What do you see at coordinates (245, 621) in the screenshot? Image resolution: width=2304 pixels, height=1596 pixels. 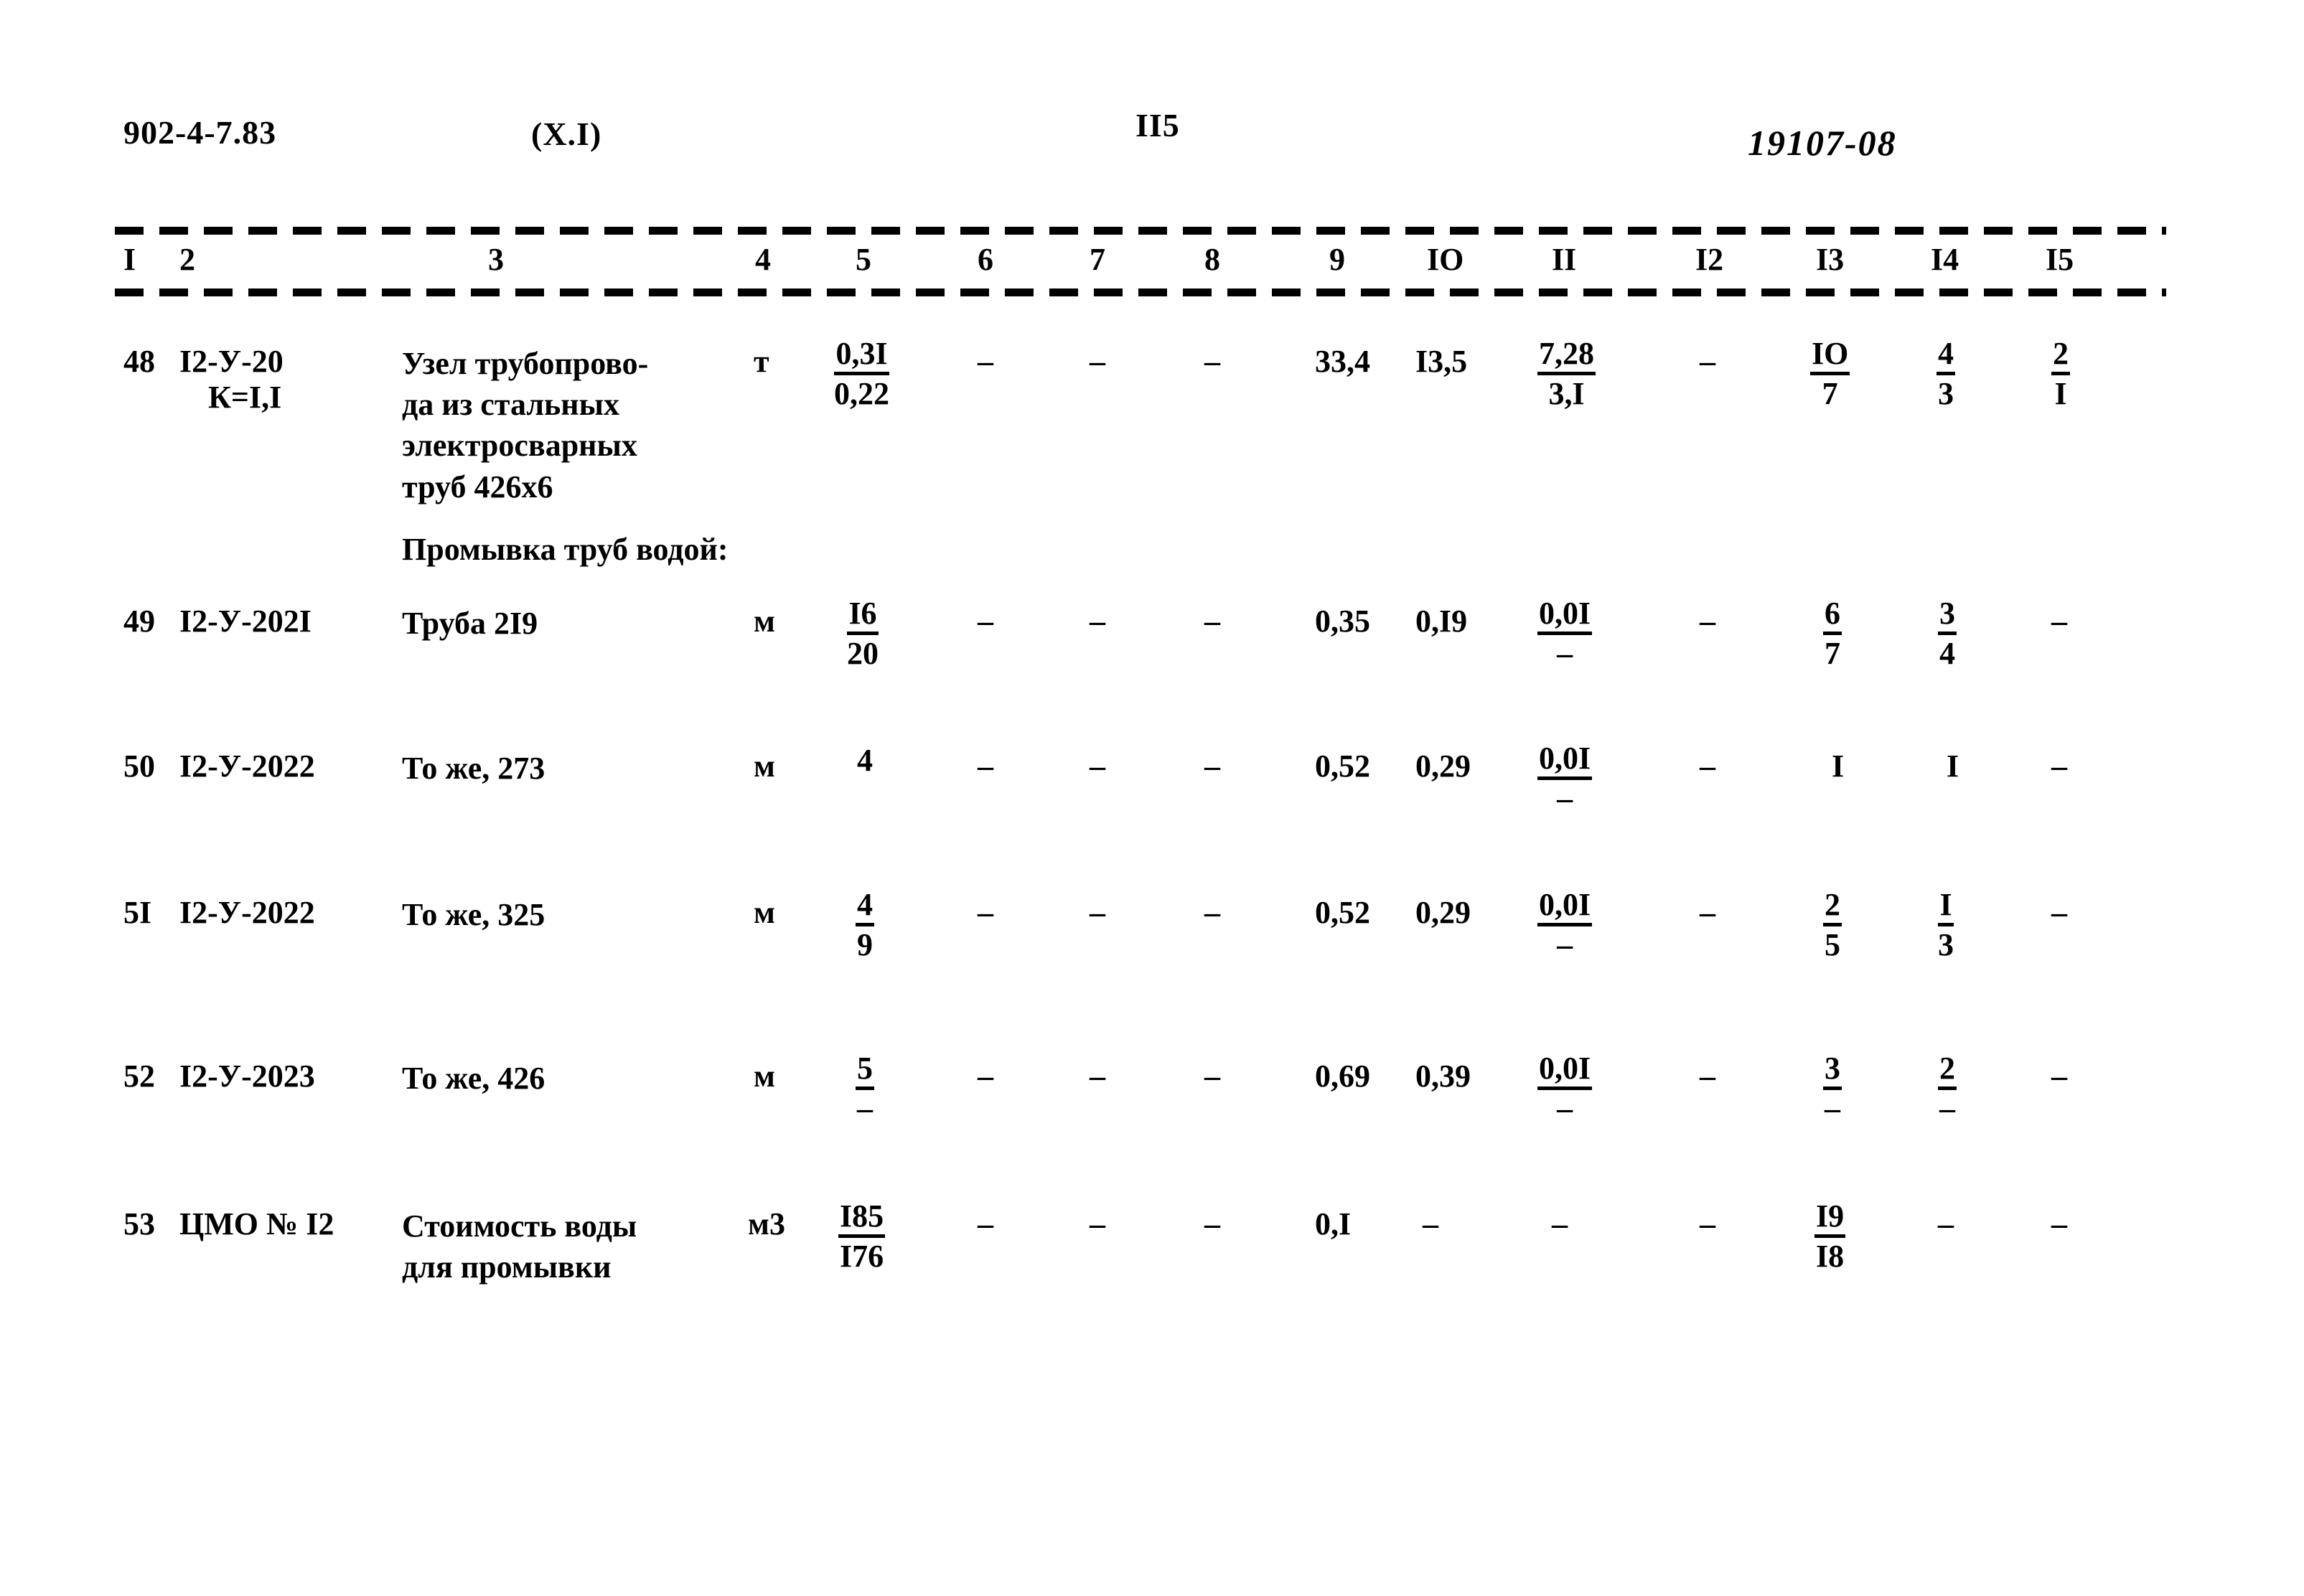 I see `row-code: I2-У-202I` at bounding box center [245, 621].